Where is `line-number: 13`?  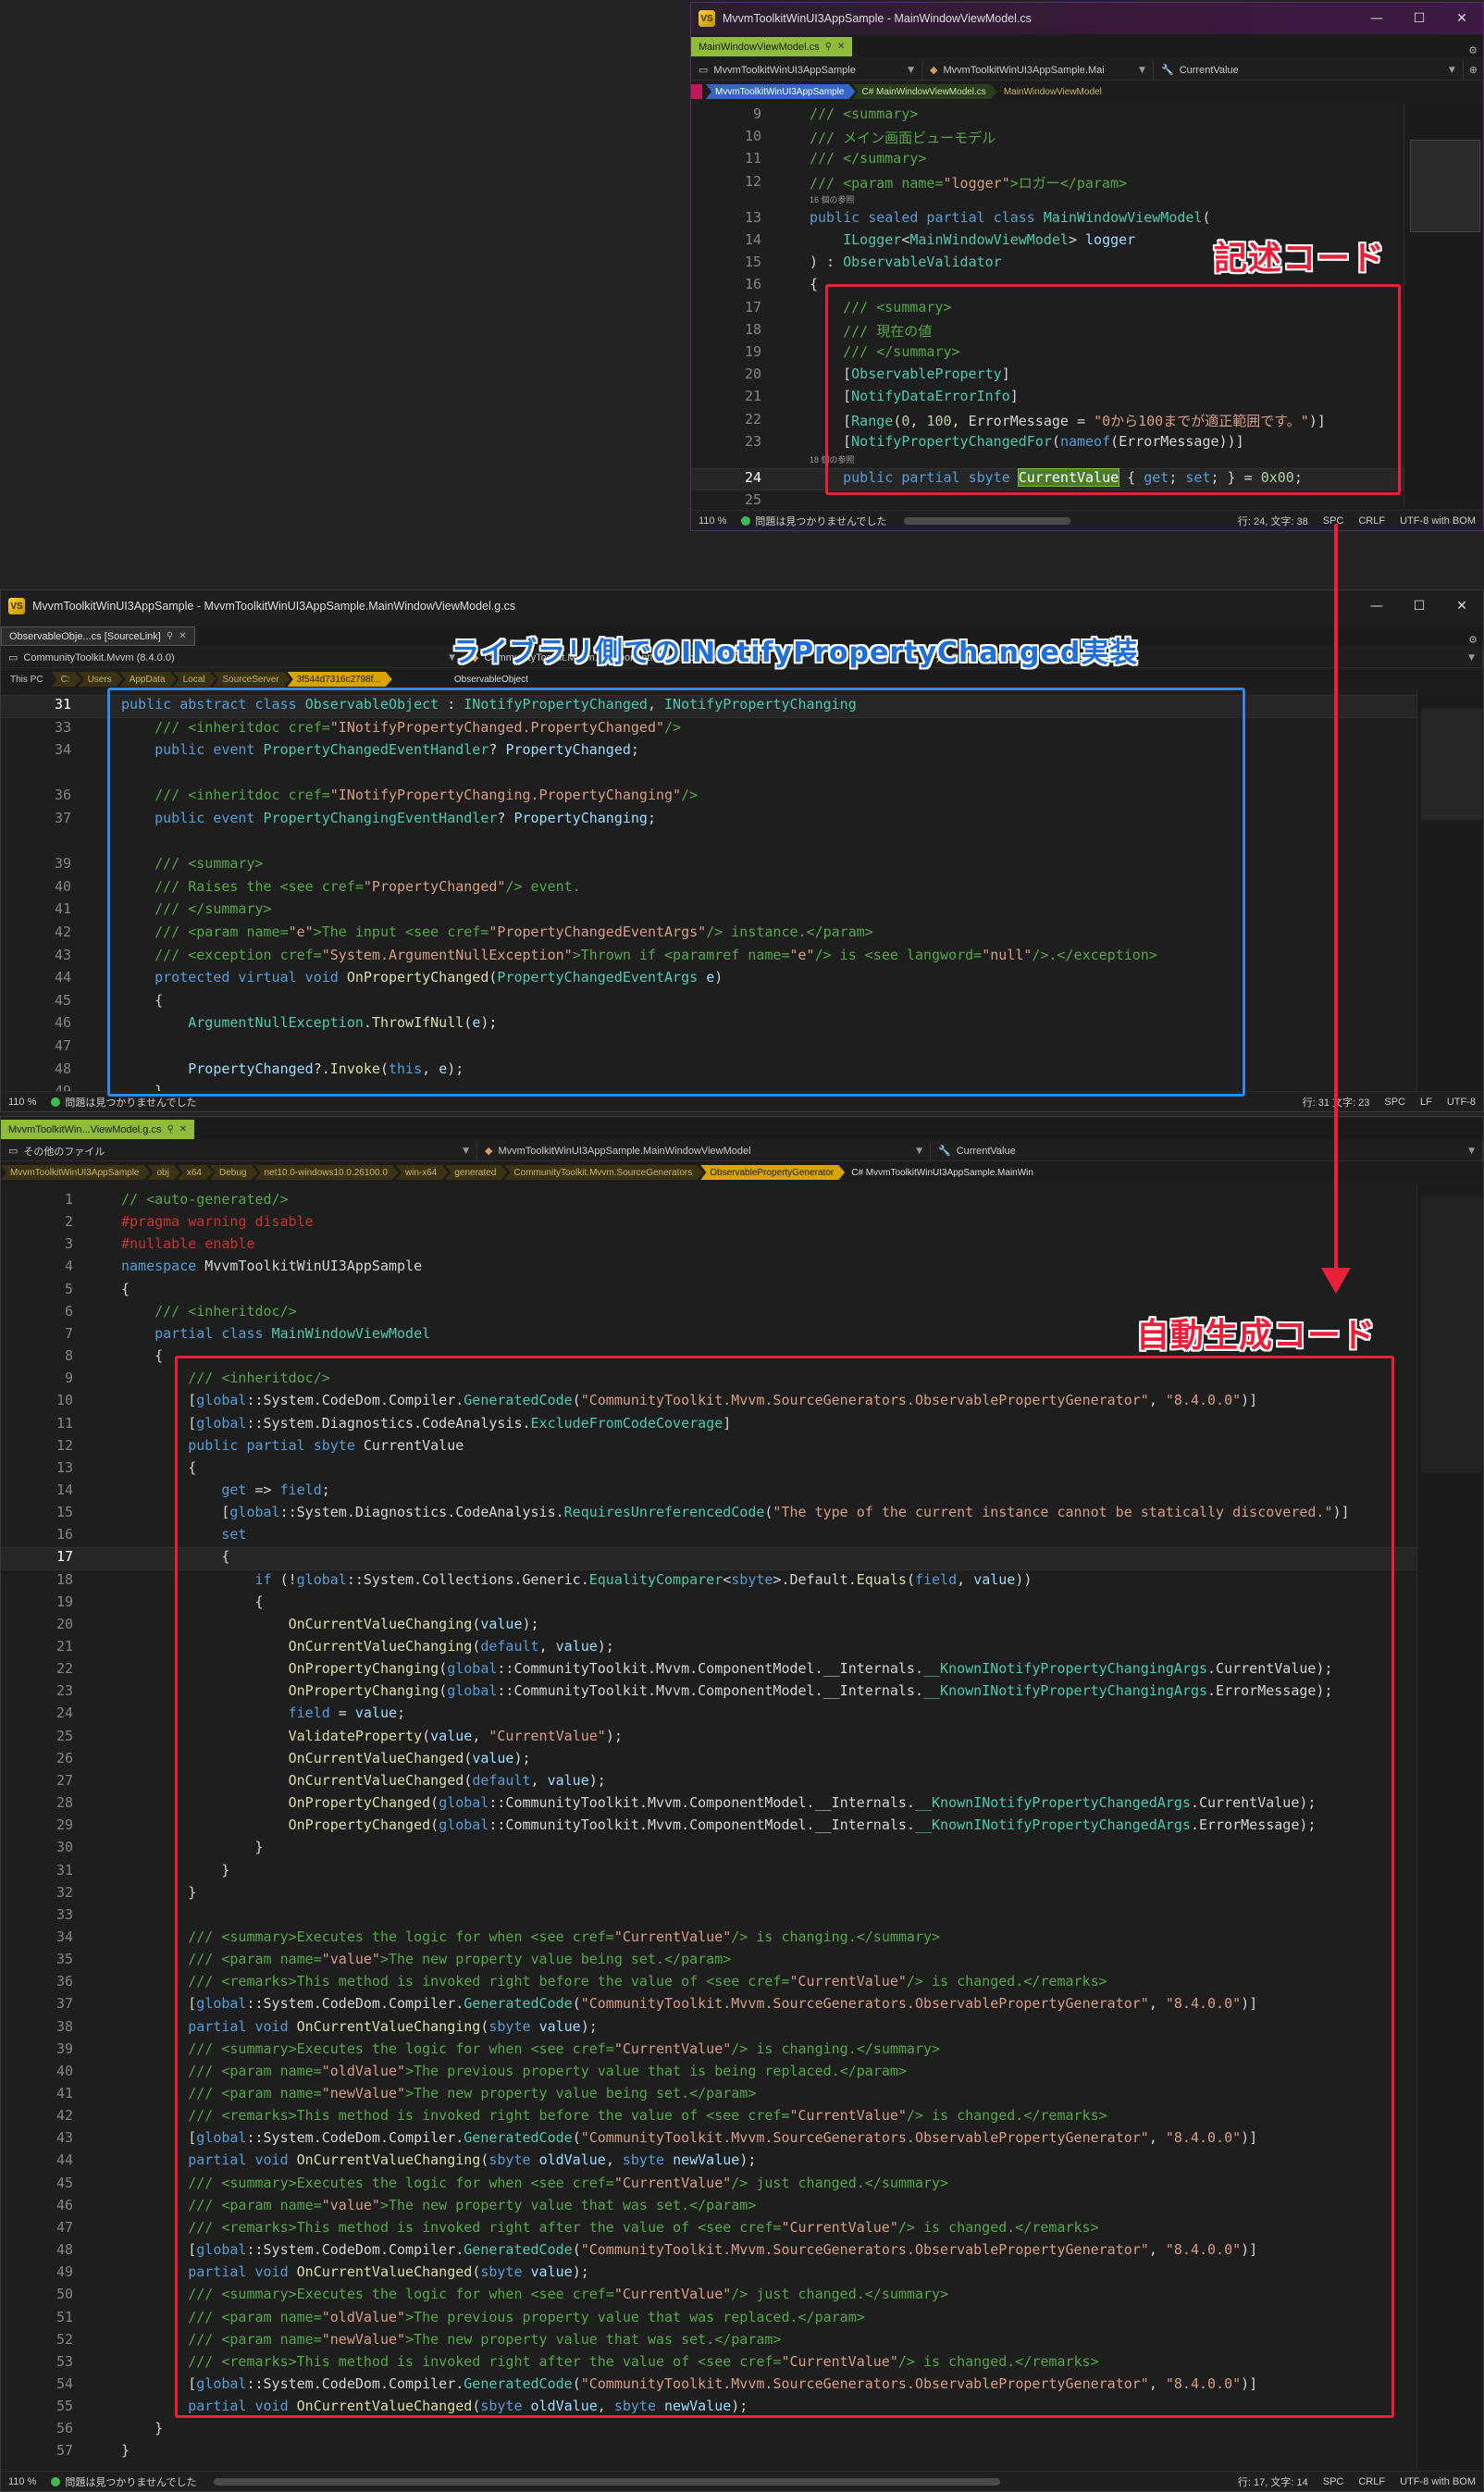
line-number: 13 is located at coordinates (752, 217).